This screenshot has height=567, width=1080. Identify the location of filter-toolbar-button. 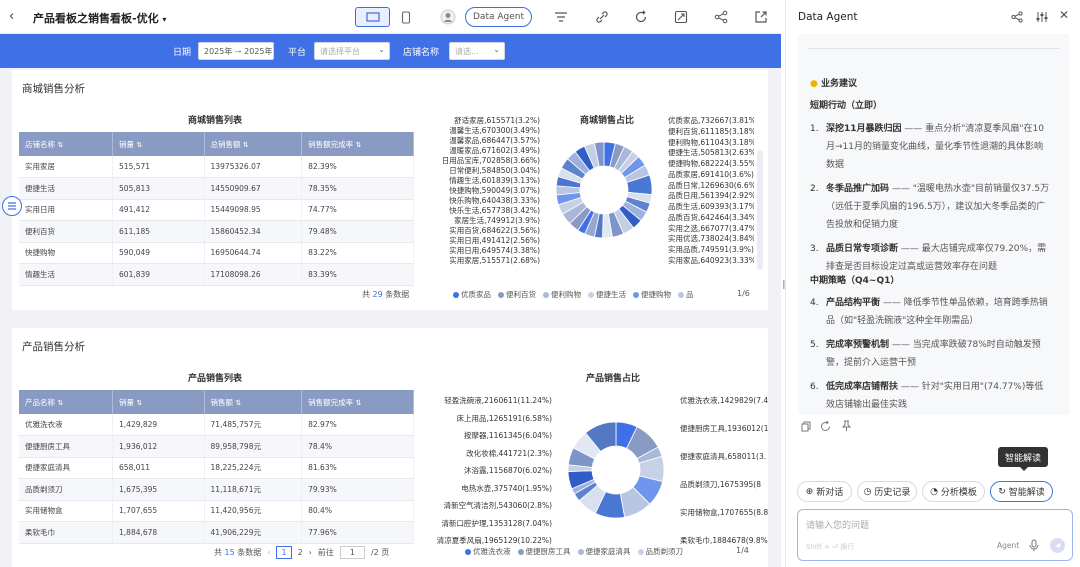
(561, 17).